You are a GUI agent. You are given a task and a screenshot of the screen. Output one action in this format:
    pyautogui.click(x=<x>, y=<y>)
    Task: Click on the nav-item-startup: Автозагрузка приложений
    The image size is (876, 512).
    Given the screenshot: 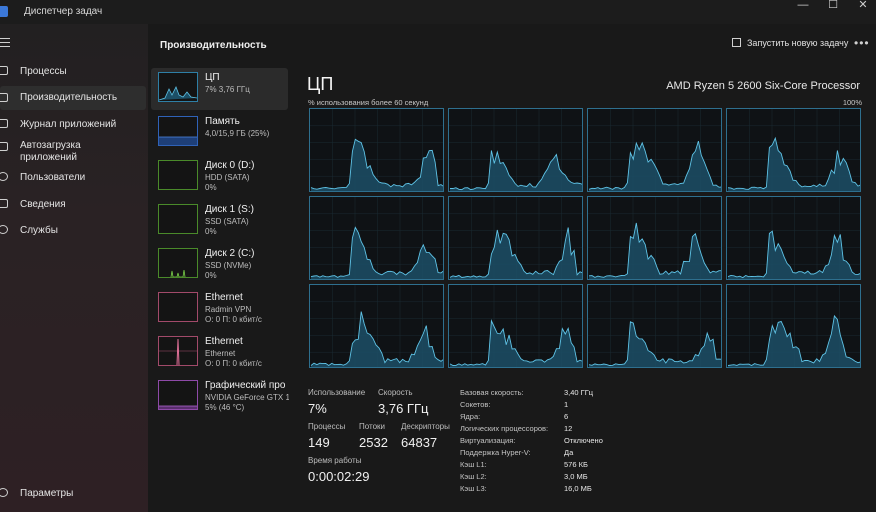 What is the action you would take?
    pyautogui.click(x=73, y=153)
    